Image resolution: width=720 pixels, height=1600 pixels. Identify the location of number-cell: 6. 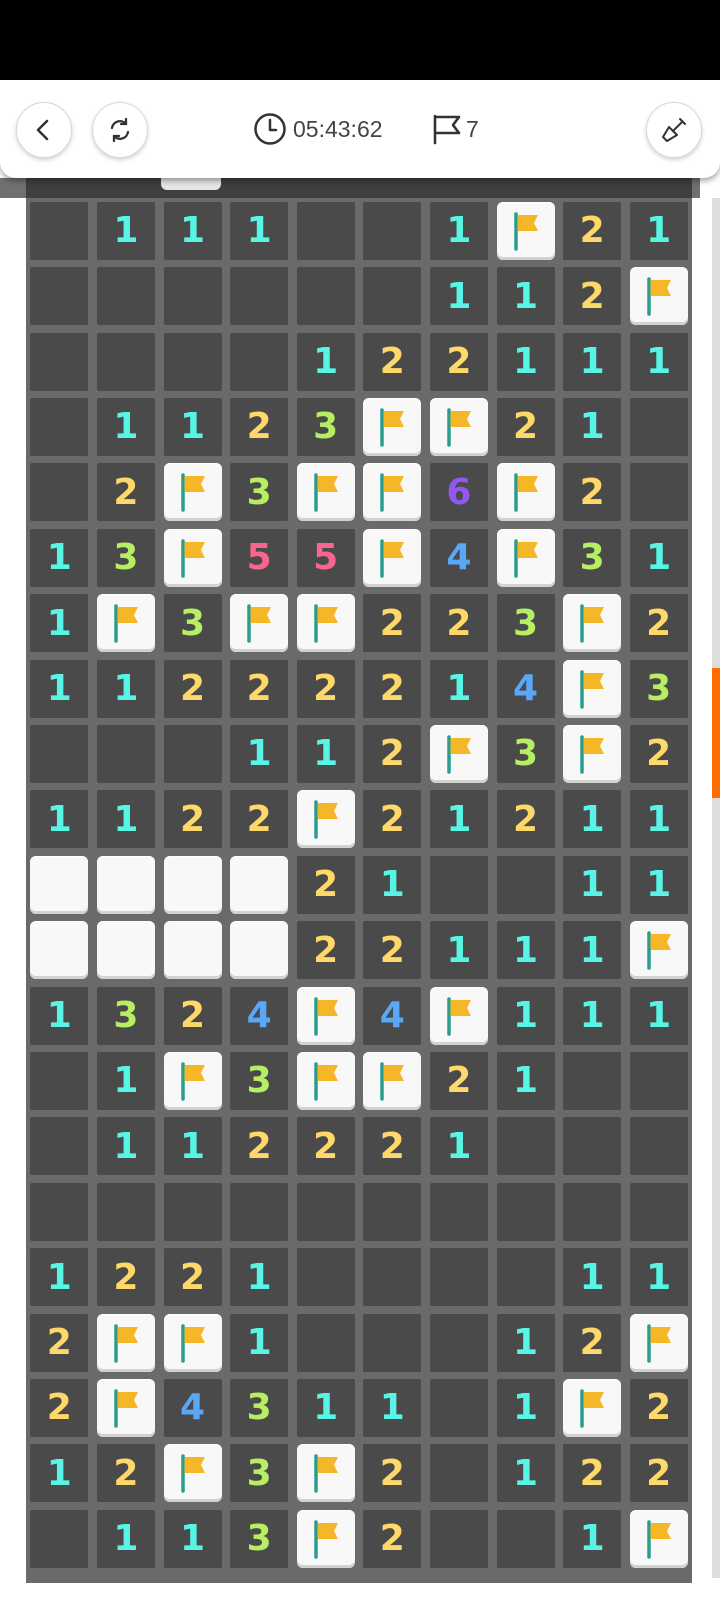
(458, 492).